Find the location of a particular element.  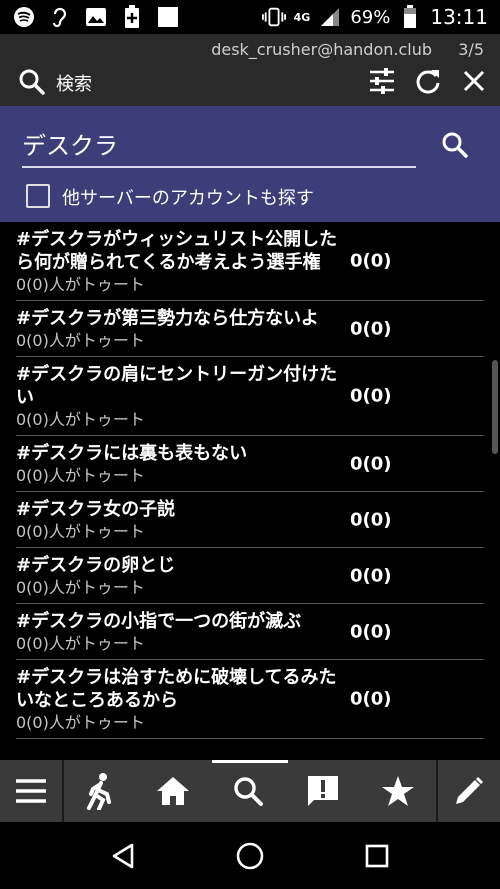

notification-icon is located at coordinates (168, 17).